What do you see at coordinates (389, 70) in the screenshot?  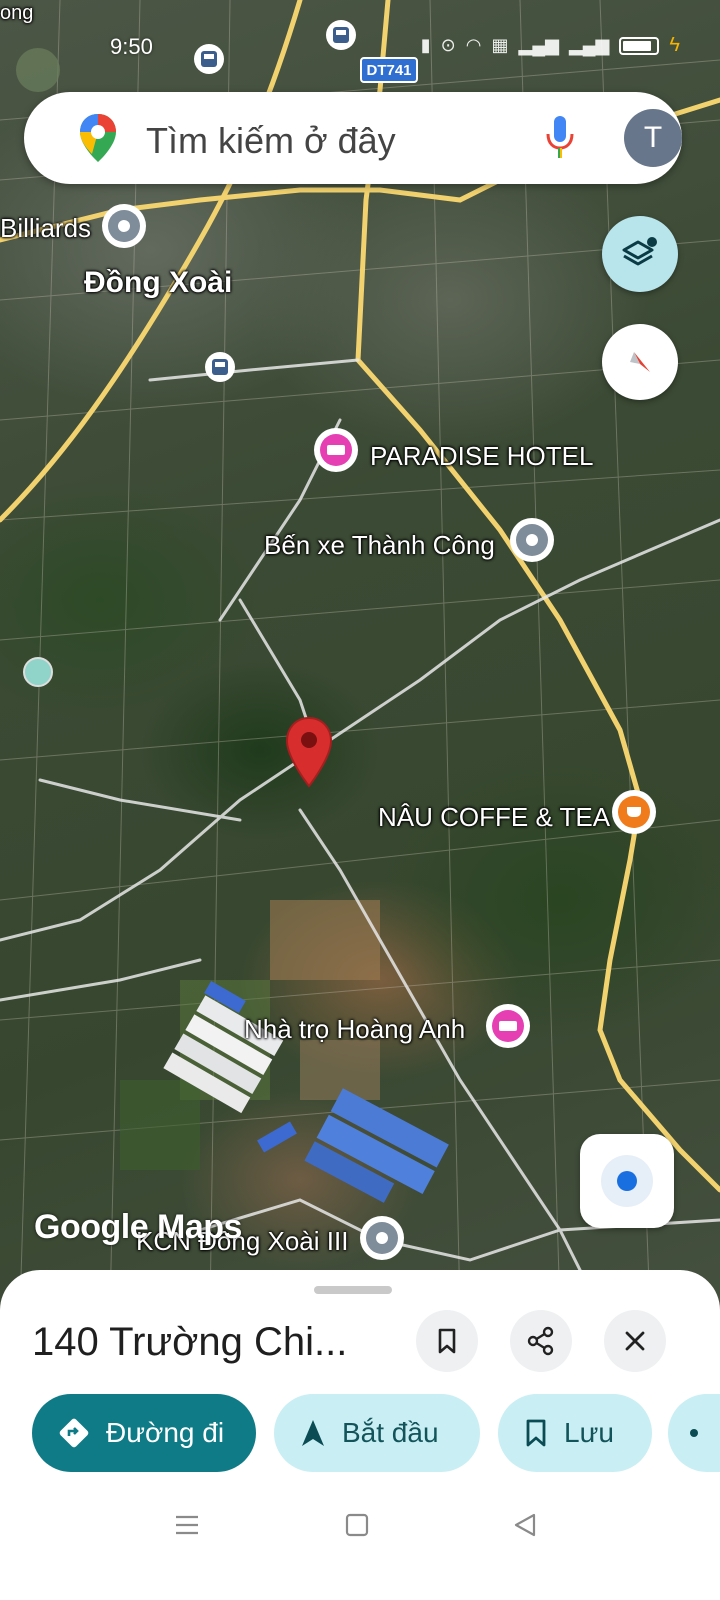 I see `road-shield-dt741: DT741` at bounding box center [389, 70].